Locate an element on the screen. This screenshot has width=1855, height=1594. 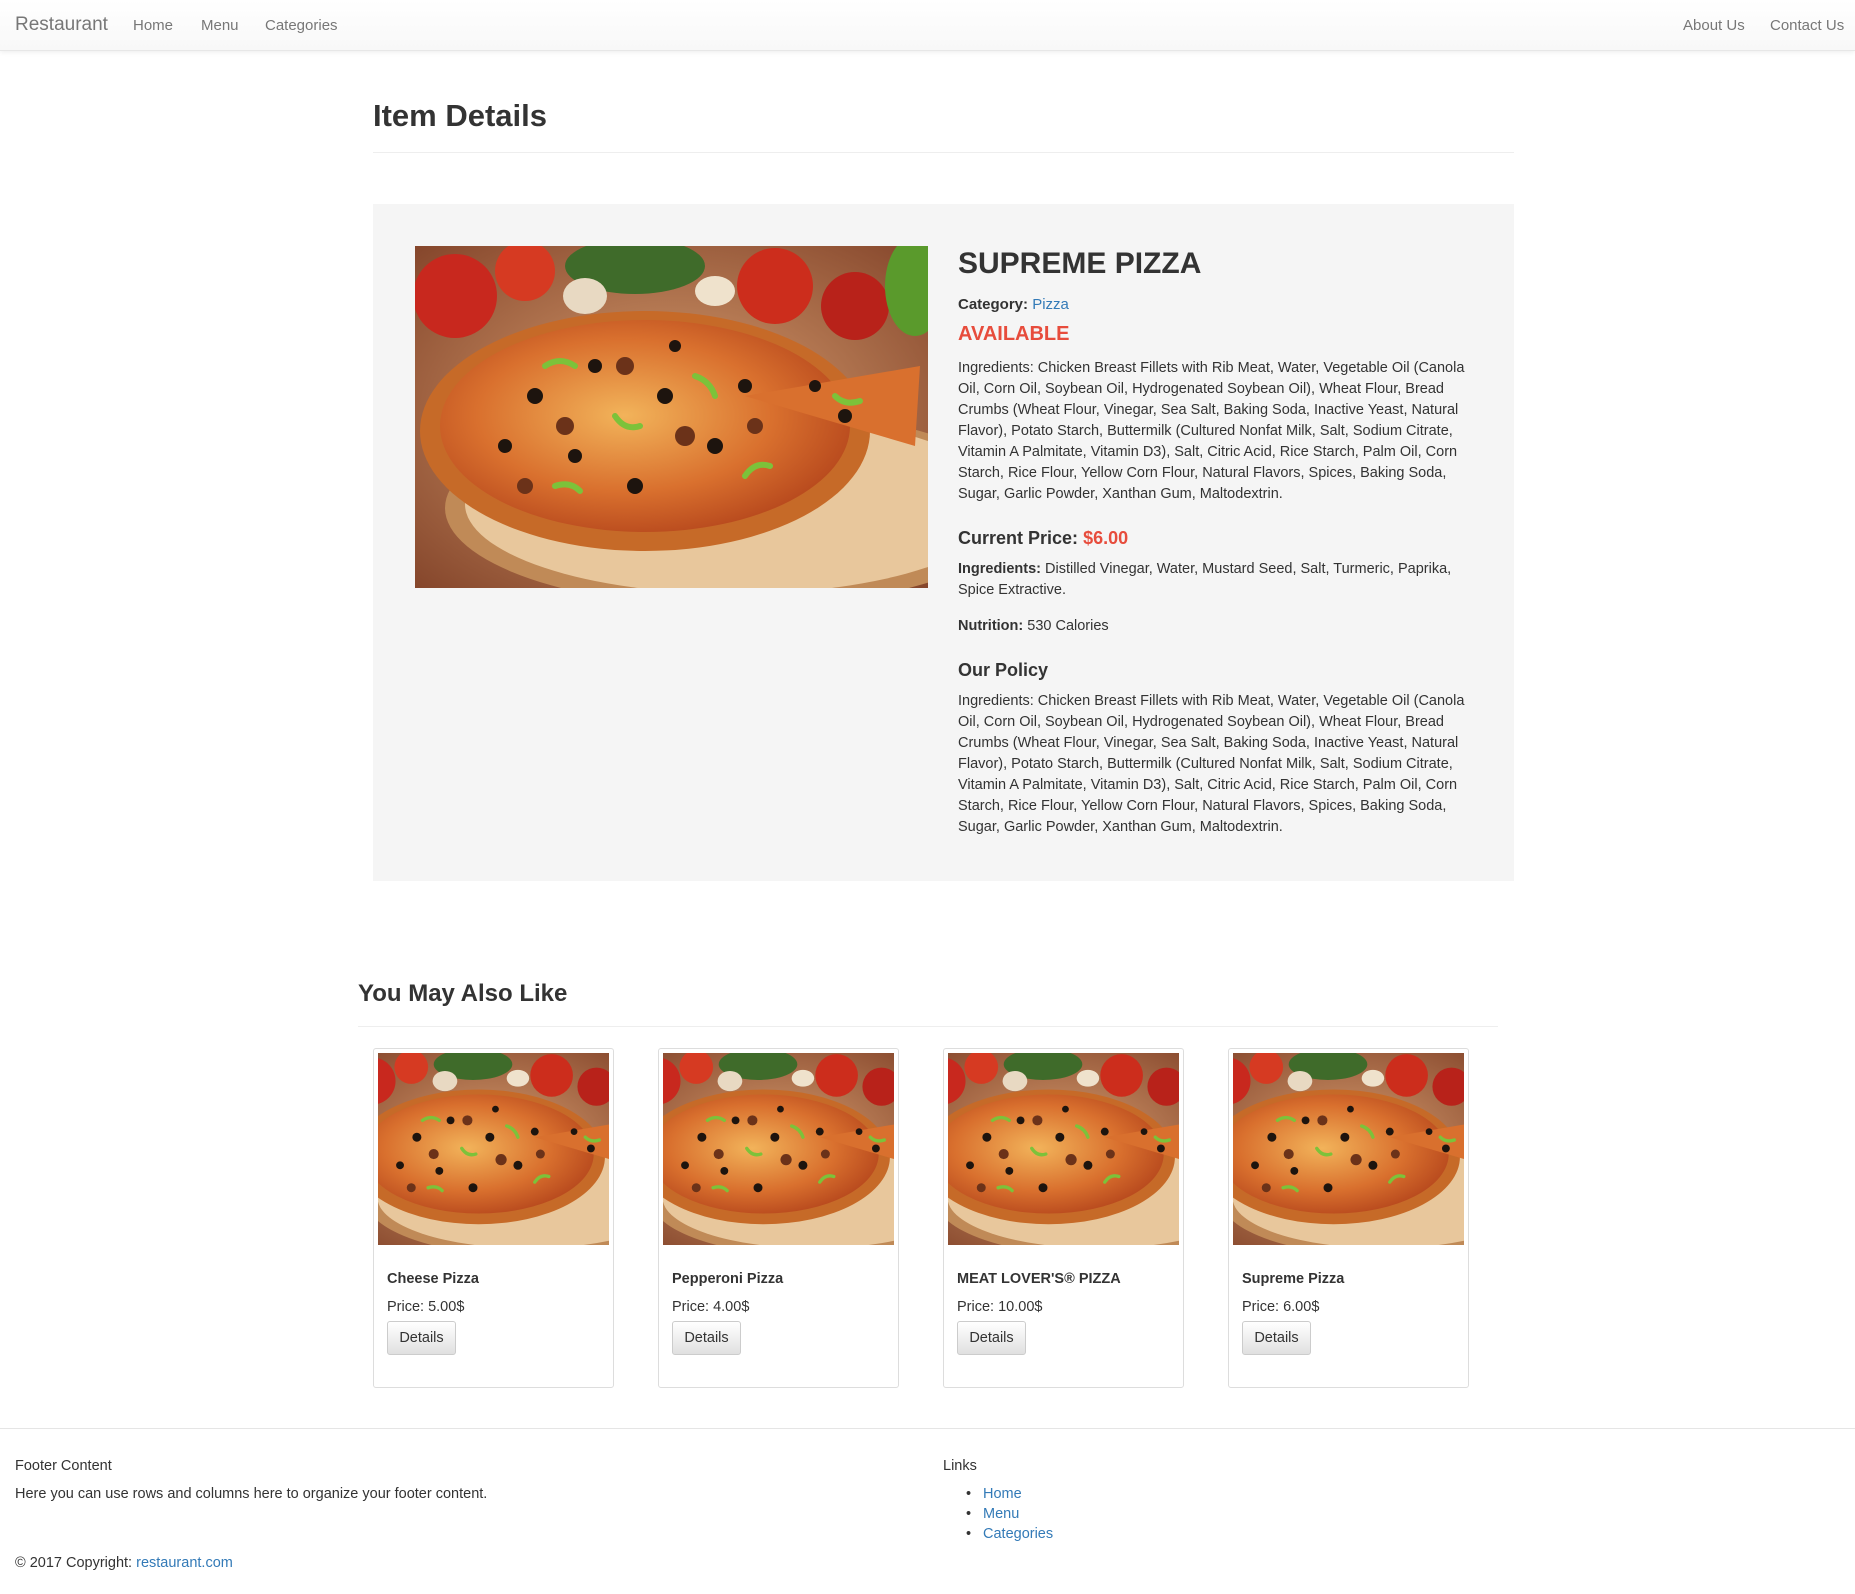
item-name: SUPREME PIZZA is located at coordinates (1080, 263).